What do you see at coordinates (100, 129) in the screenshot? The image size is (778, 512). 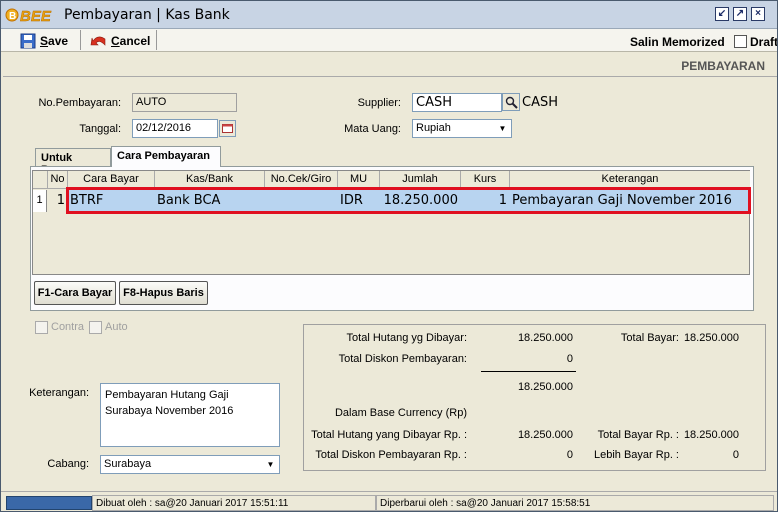 I see `tanggal-label: Tanggal:` at bounding box center [100, 129].